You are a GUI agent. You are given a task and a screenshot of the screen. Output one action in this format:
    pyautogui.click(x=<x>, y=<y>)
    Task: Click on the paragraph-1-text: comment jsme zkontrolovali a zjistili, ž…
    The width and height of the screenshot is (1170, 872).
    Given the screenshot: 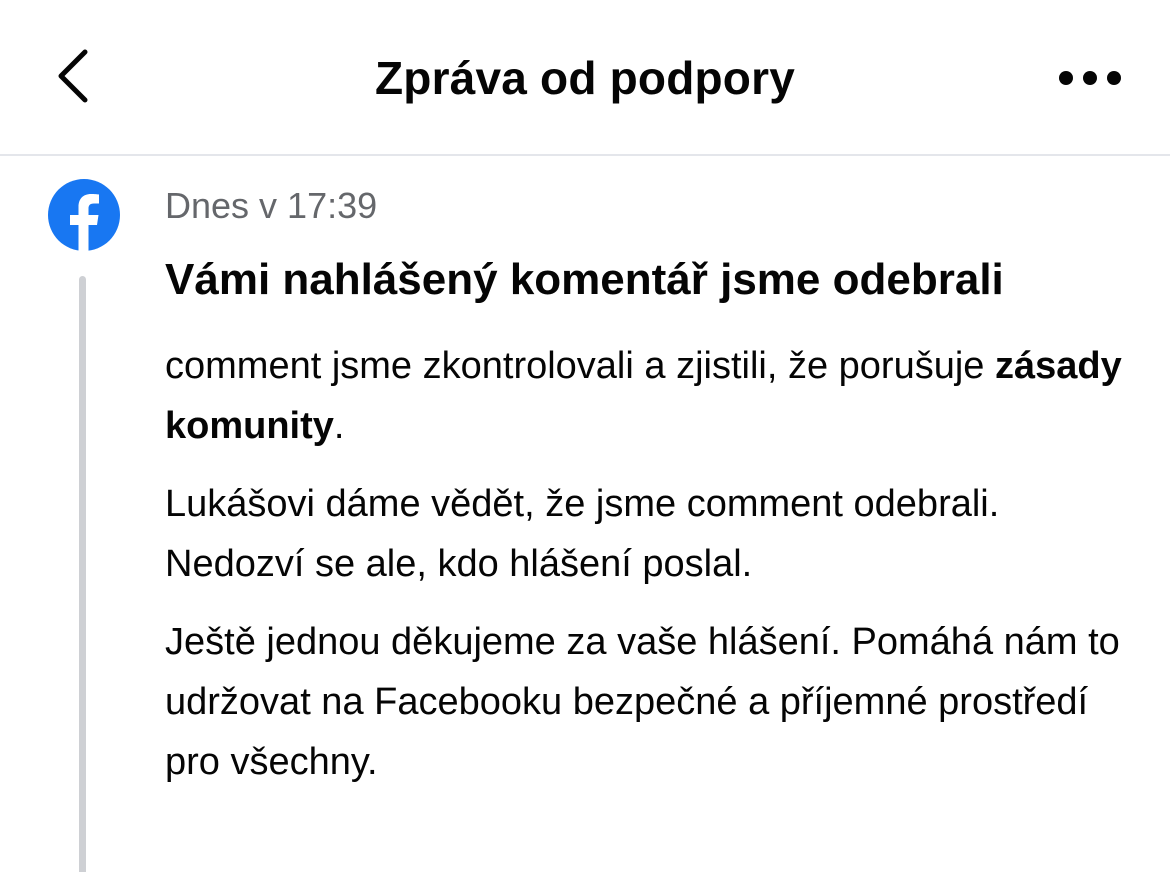 What is the action you would take?
    pyautogui.click(x=580, y=366)
    